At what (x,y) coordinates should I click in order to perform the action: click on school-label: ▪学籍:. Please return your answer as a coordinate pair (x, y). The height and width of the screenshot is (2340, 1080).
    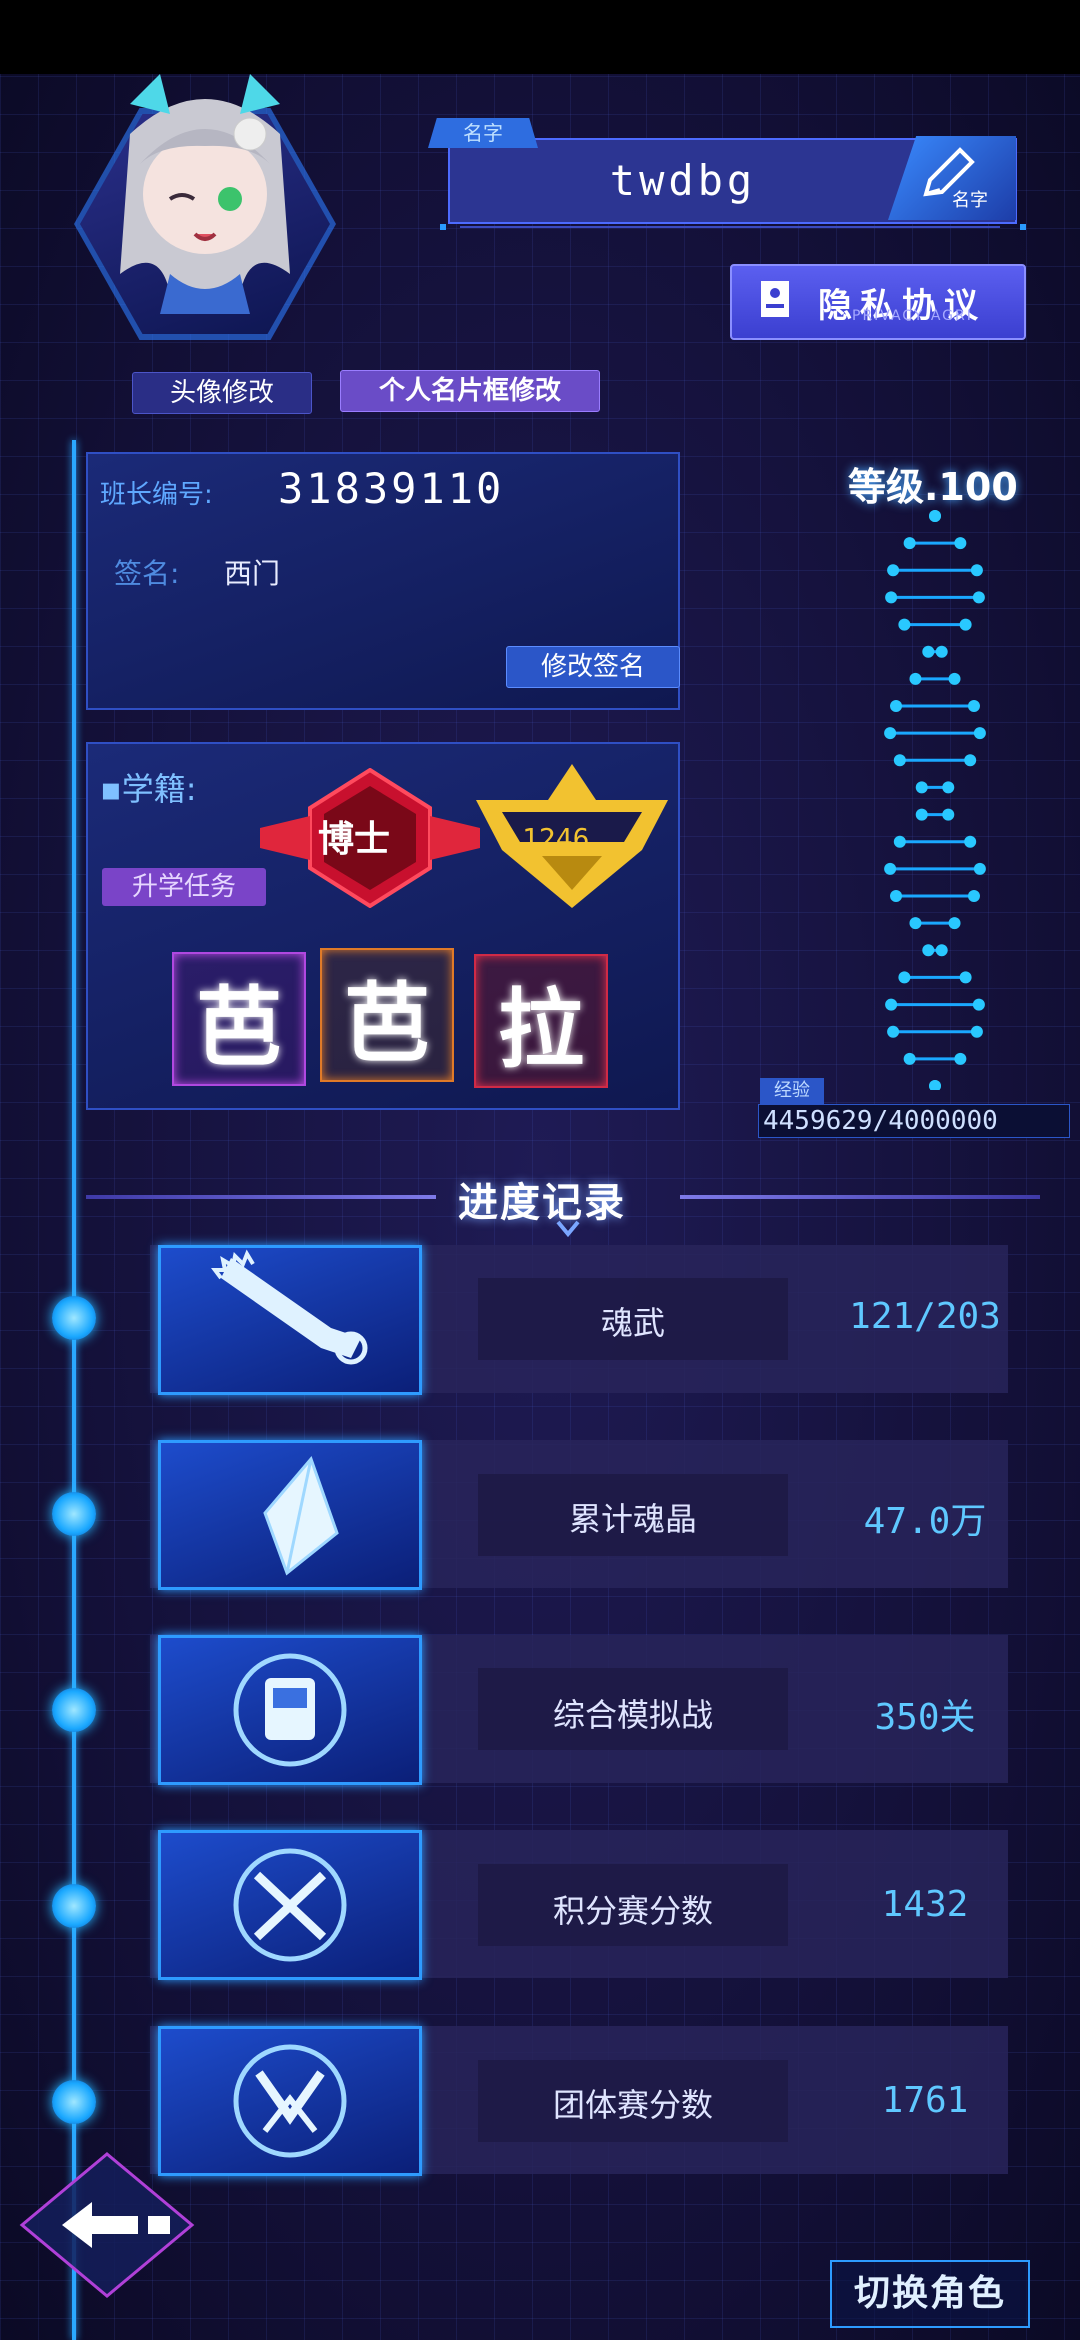
    Looking at the image, I should click on (148, 789).